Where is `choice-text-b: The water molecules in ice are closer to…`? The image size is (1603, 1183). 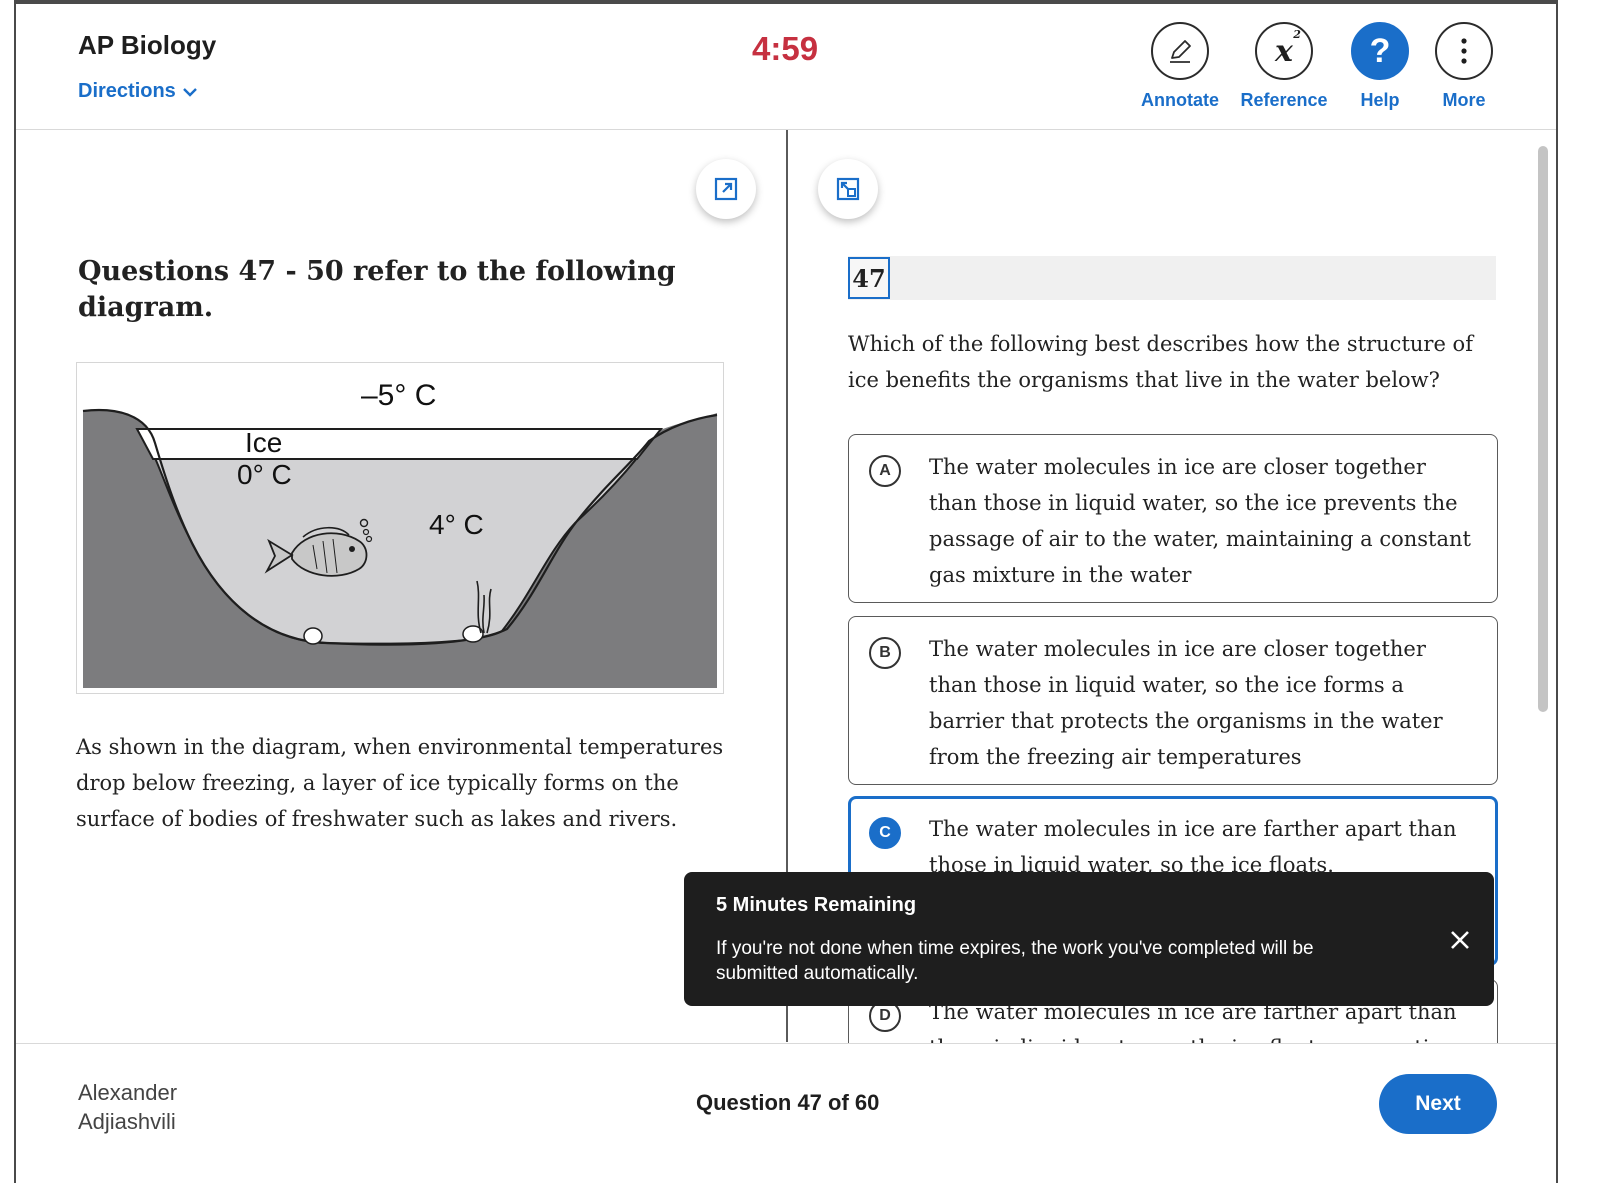 choice-text-b: The water molecules in ice are closer to… is located at coordinates (1186, 703).